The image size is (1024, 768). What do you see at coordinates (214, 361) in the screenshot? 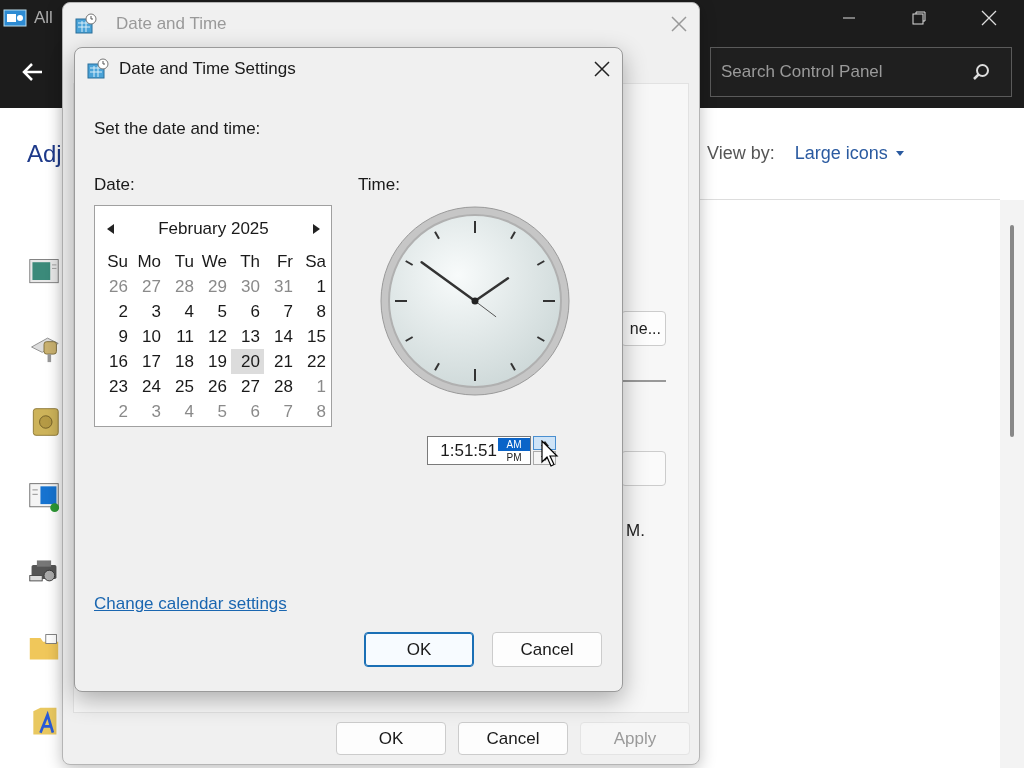
I see `calendar-day: 19` at bounding box center [214, 361].